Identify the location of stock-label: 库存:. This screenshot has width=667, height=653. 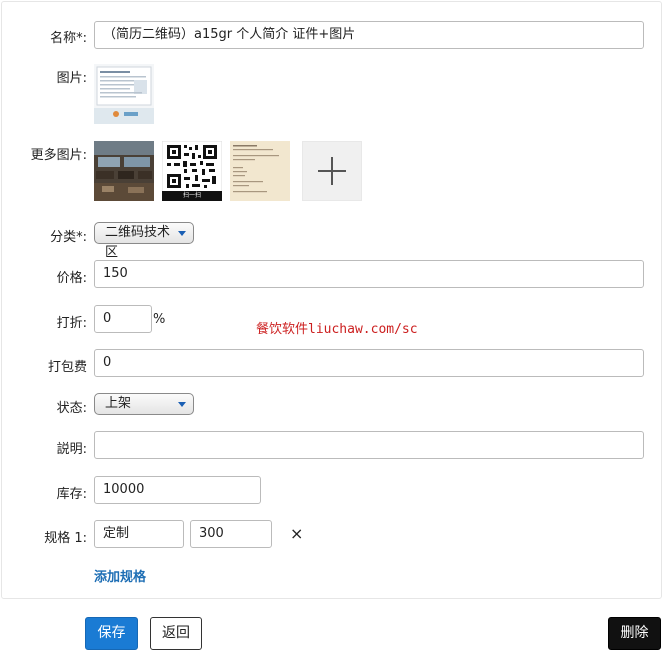
(71, 494).